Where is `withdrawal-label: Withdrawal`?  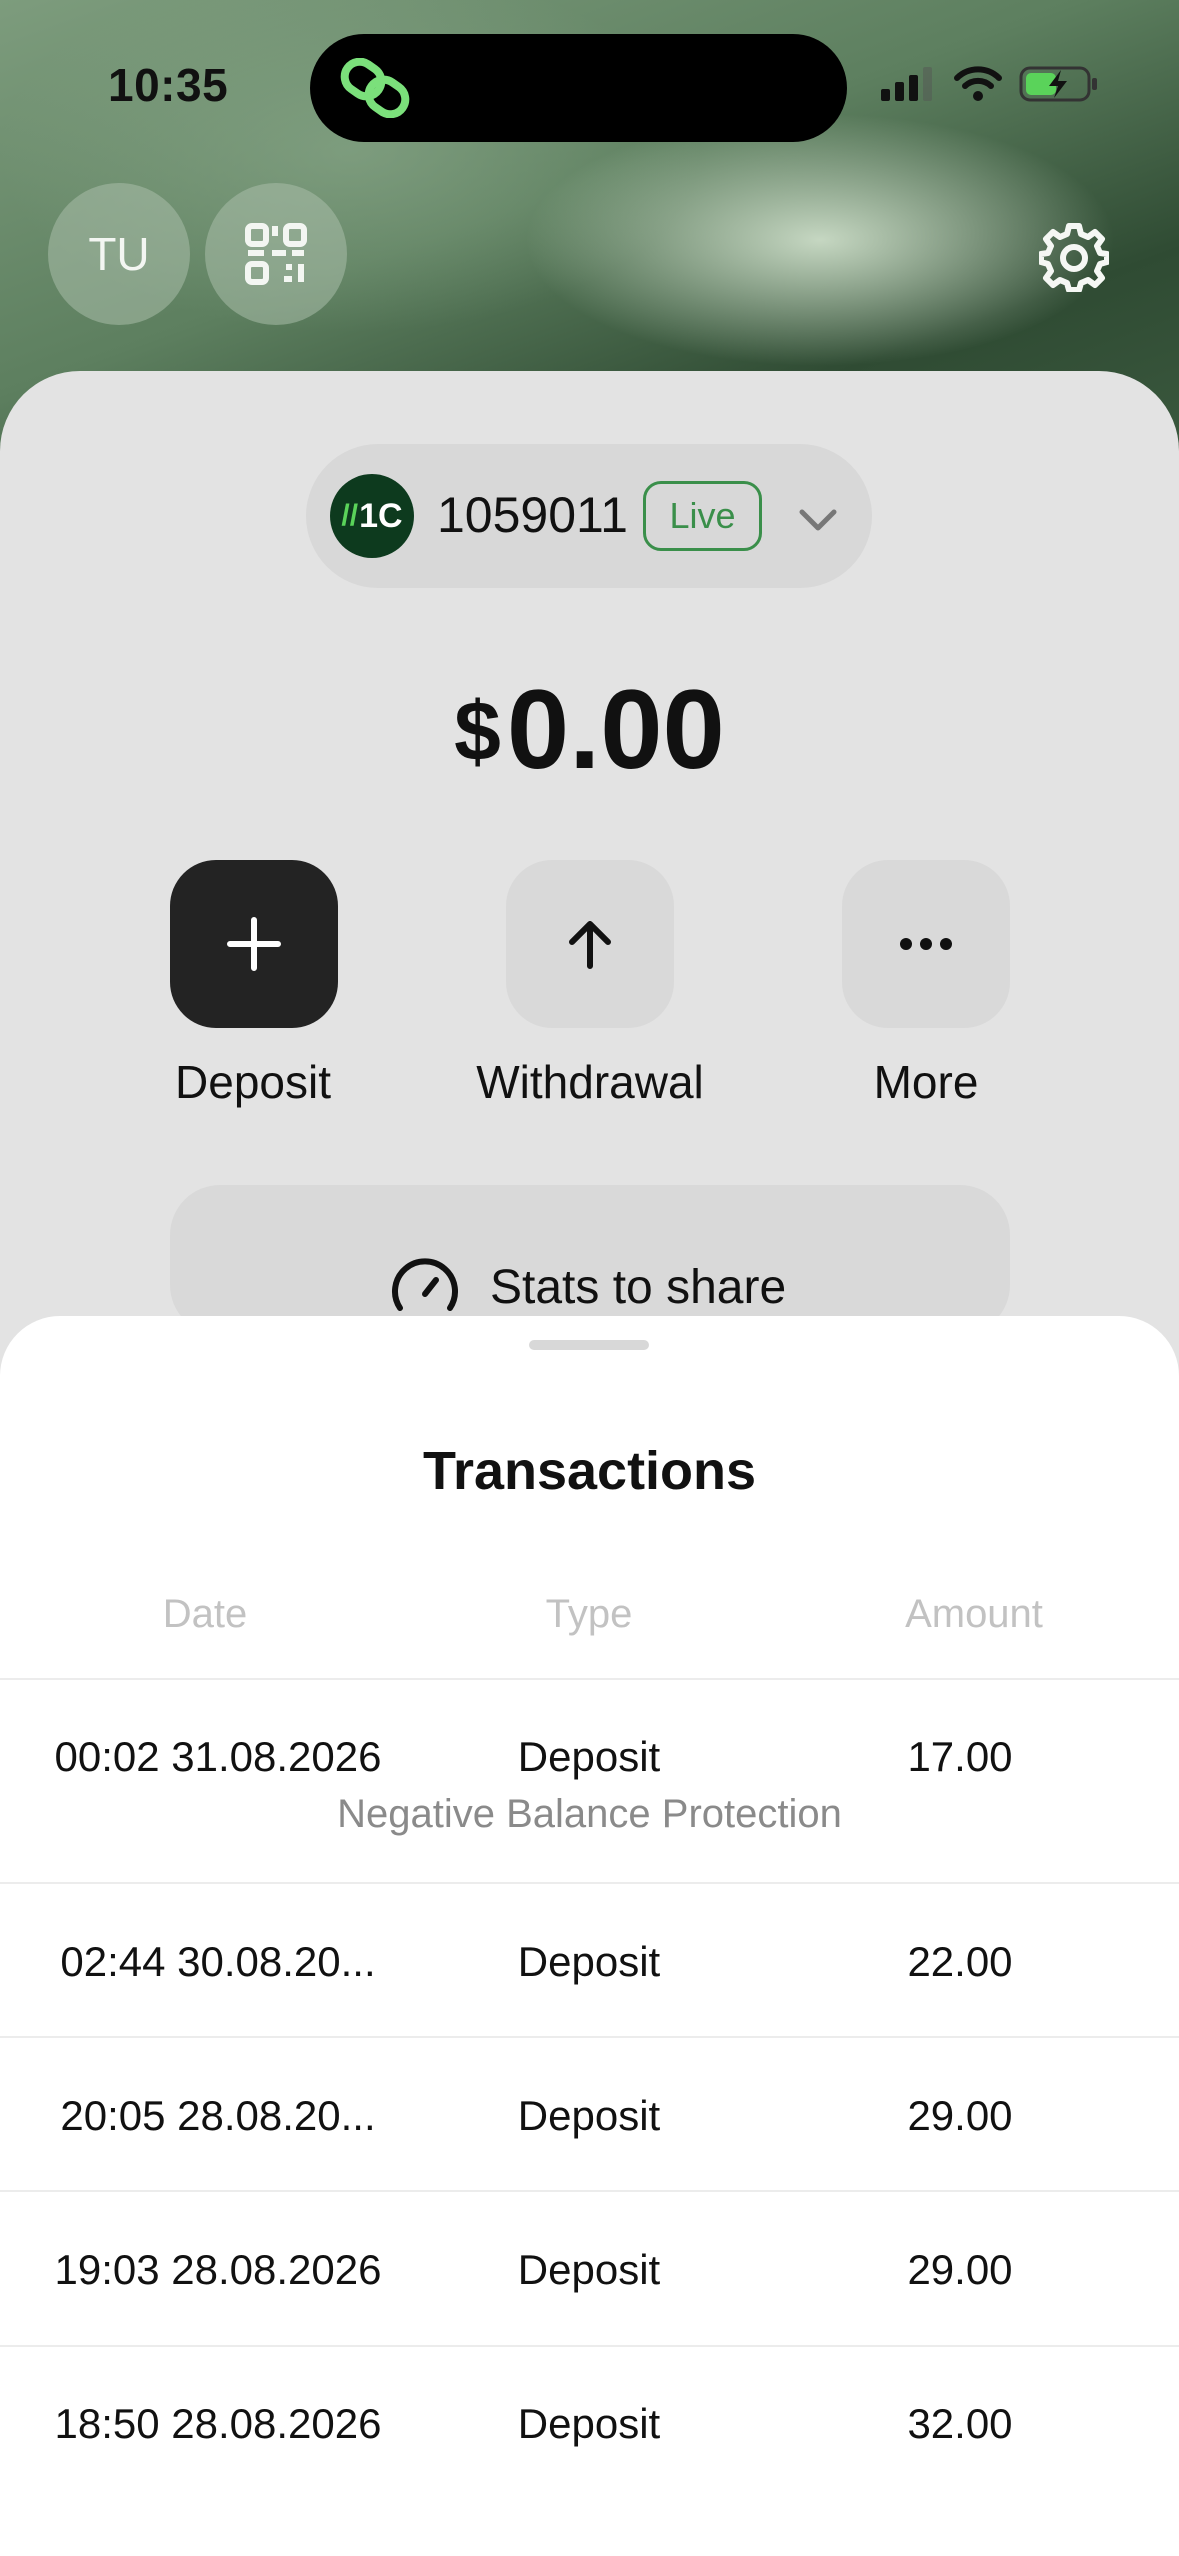
withdrawal-label: Withdrawal is located at coordinates (590, 1082).